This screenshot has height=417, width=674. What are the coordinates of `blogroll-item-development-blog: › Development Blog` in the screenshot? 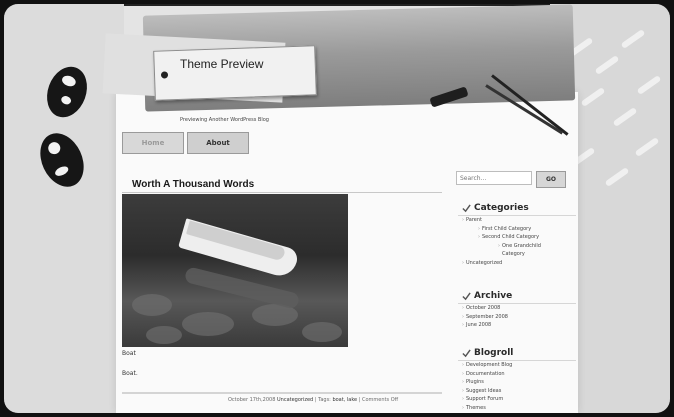 It's located at (487, 365).